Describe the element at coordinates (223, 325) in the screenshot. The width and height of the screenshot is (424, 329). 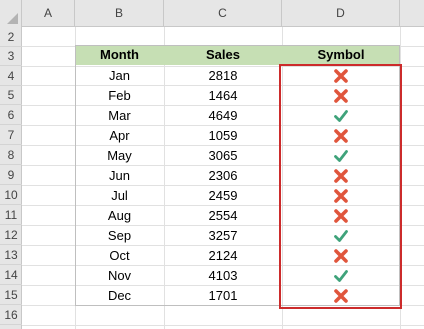
I see `gridline` at that location.